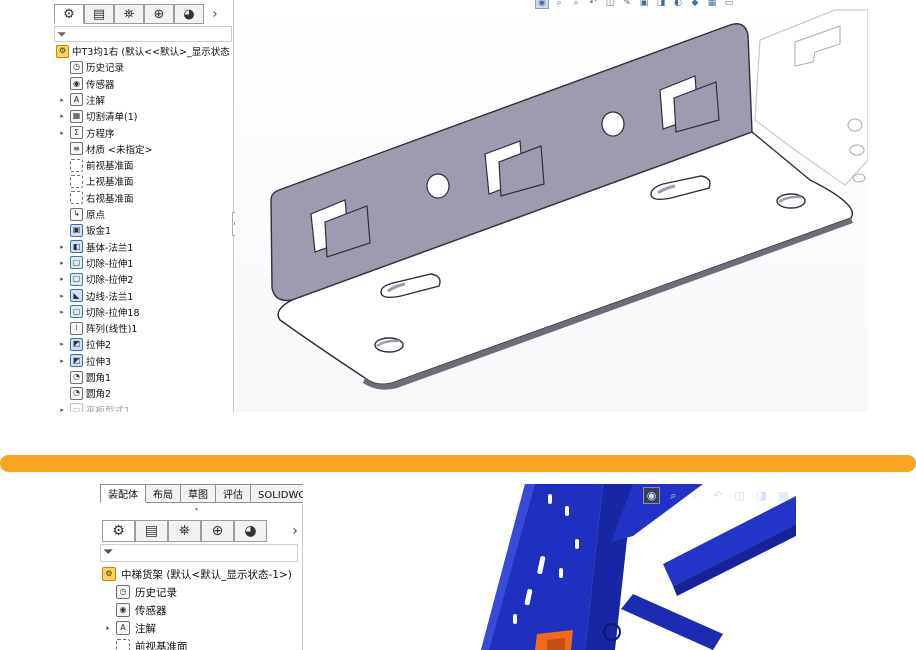 The width and height of the screenshot is (916, 650). I want to click on feature-manager-icon: ⚙, so click(118, 531).